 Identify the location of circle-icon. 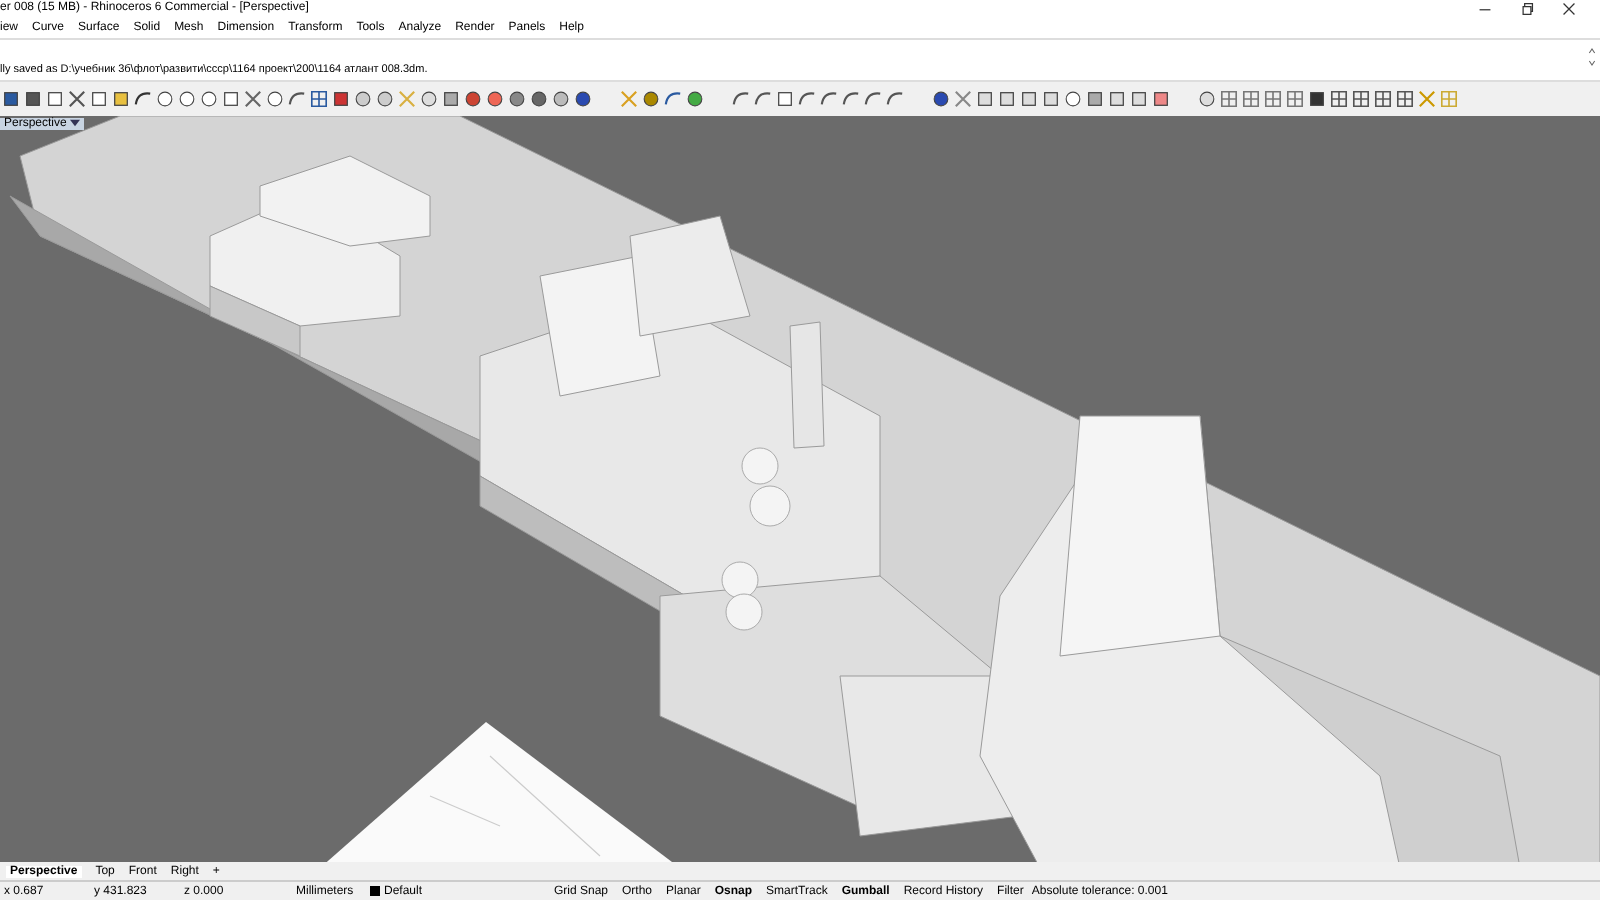
(1073, 98).